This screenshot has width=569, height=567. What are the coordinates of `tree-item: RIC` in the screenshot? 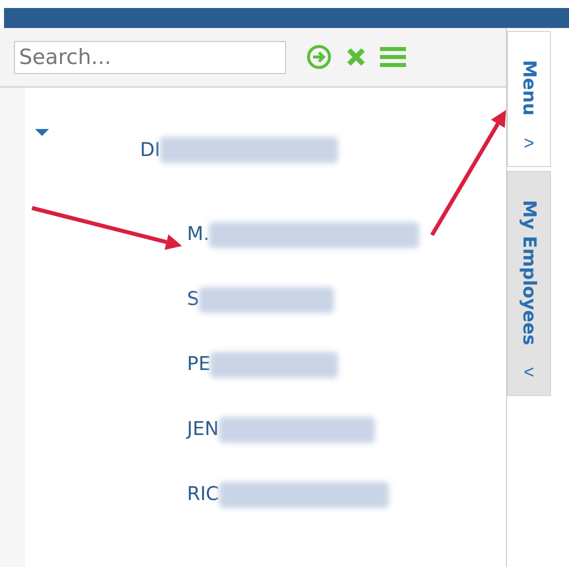 It's located at (203, 494).